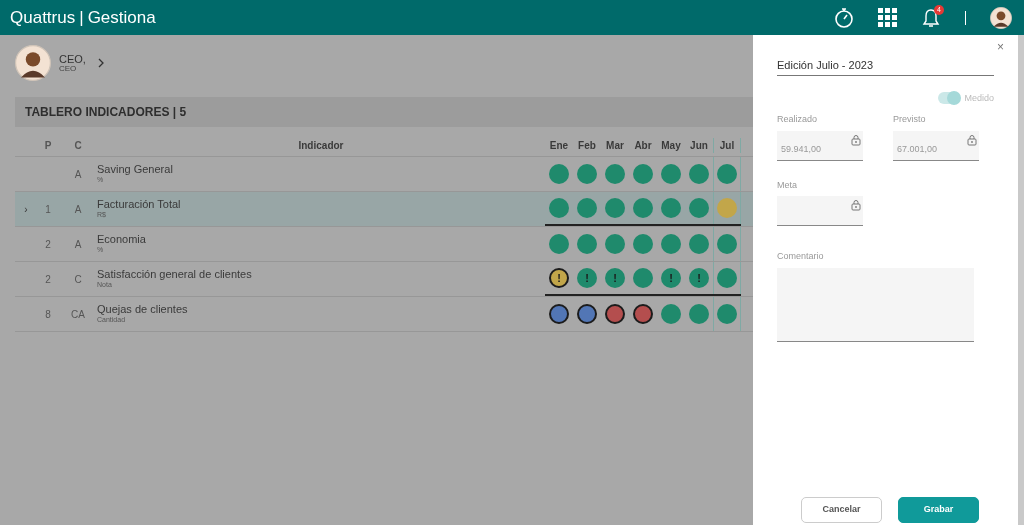 The height and width of the screenshot is (525, 1024). Describe the element at coordinates (699, 146) in the screenshot. I see `month-header: Jun` at that location.